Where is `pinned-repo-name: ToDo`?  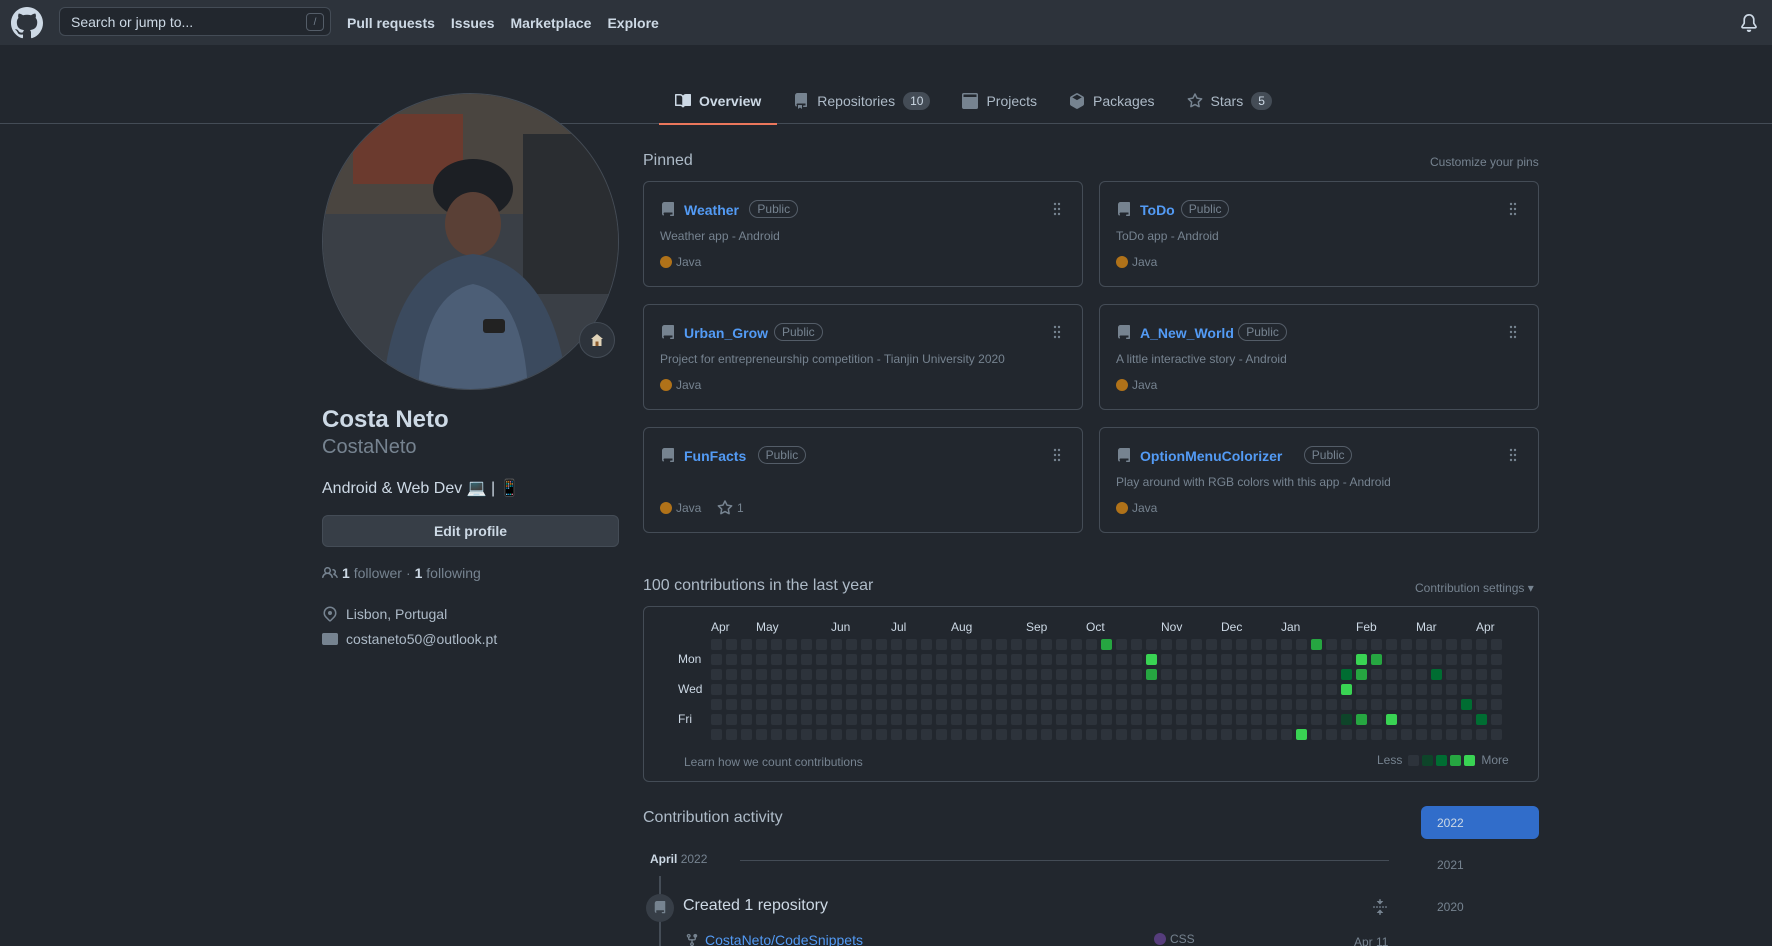
pinned-repo-name: ToDo is located at coordinates (1157, 210).